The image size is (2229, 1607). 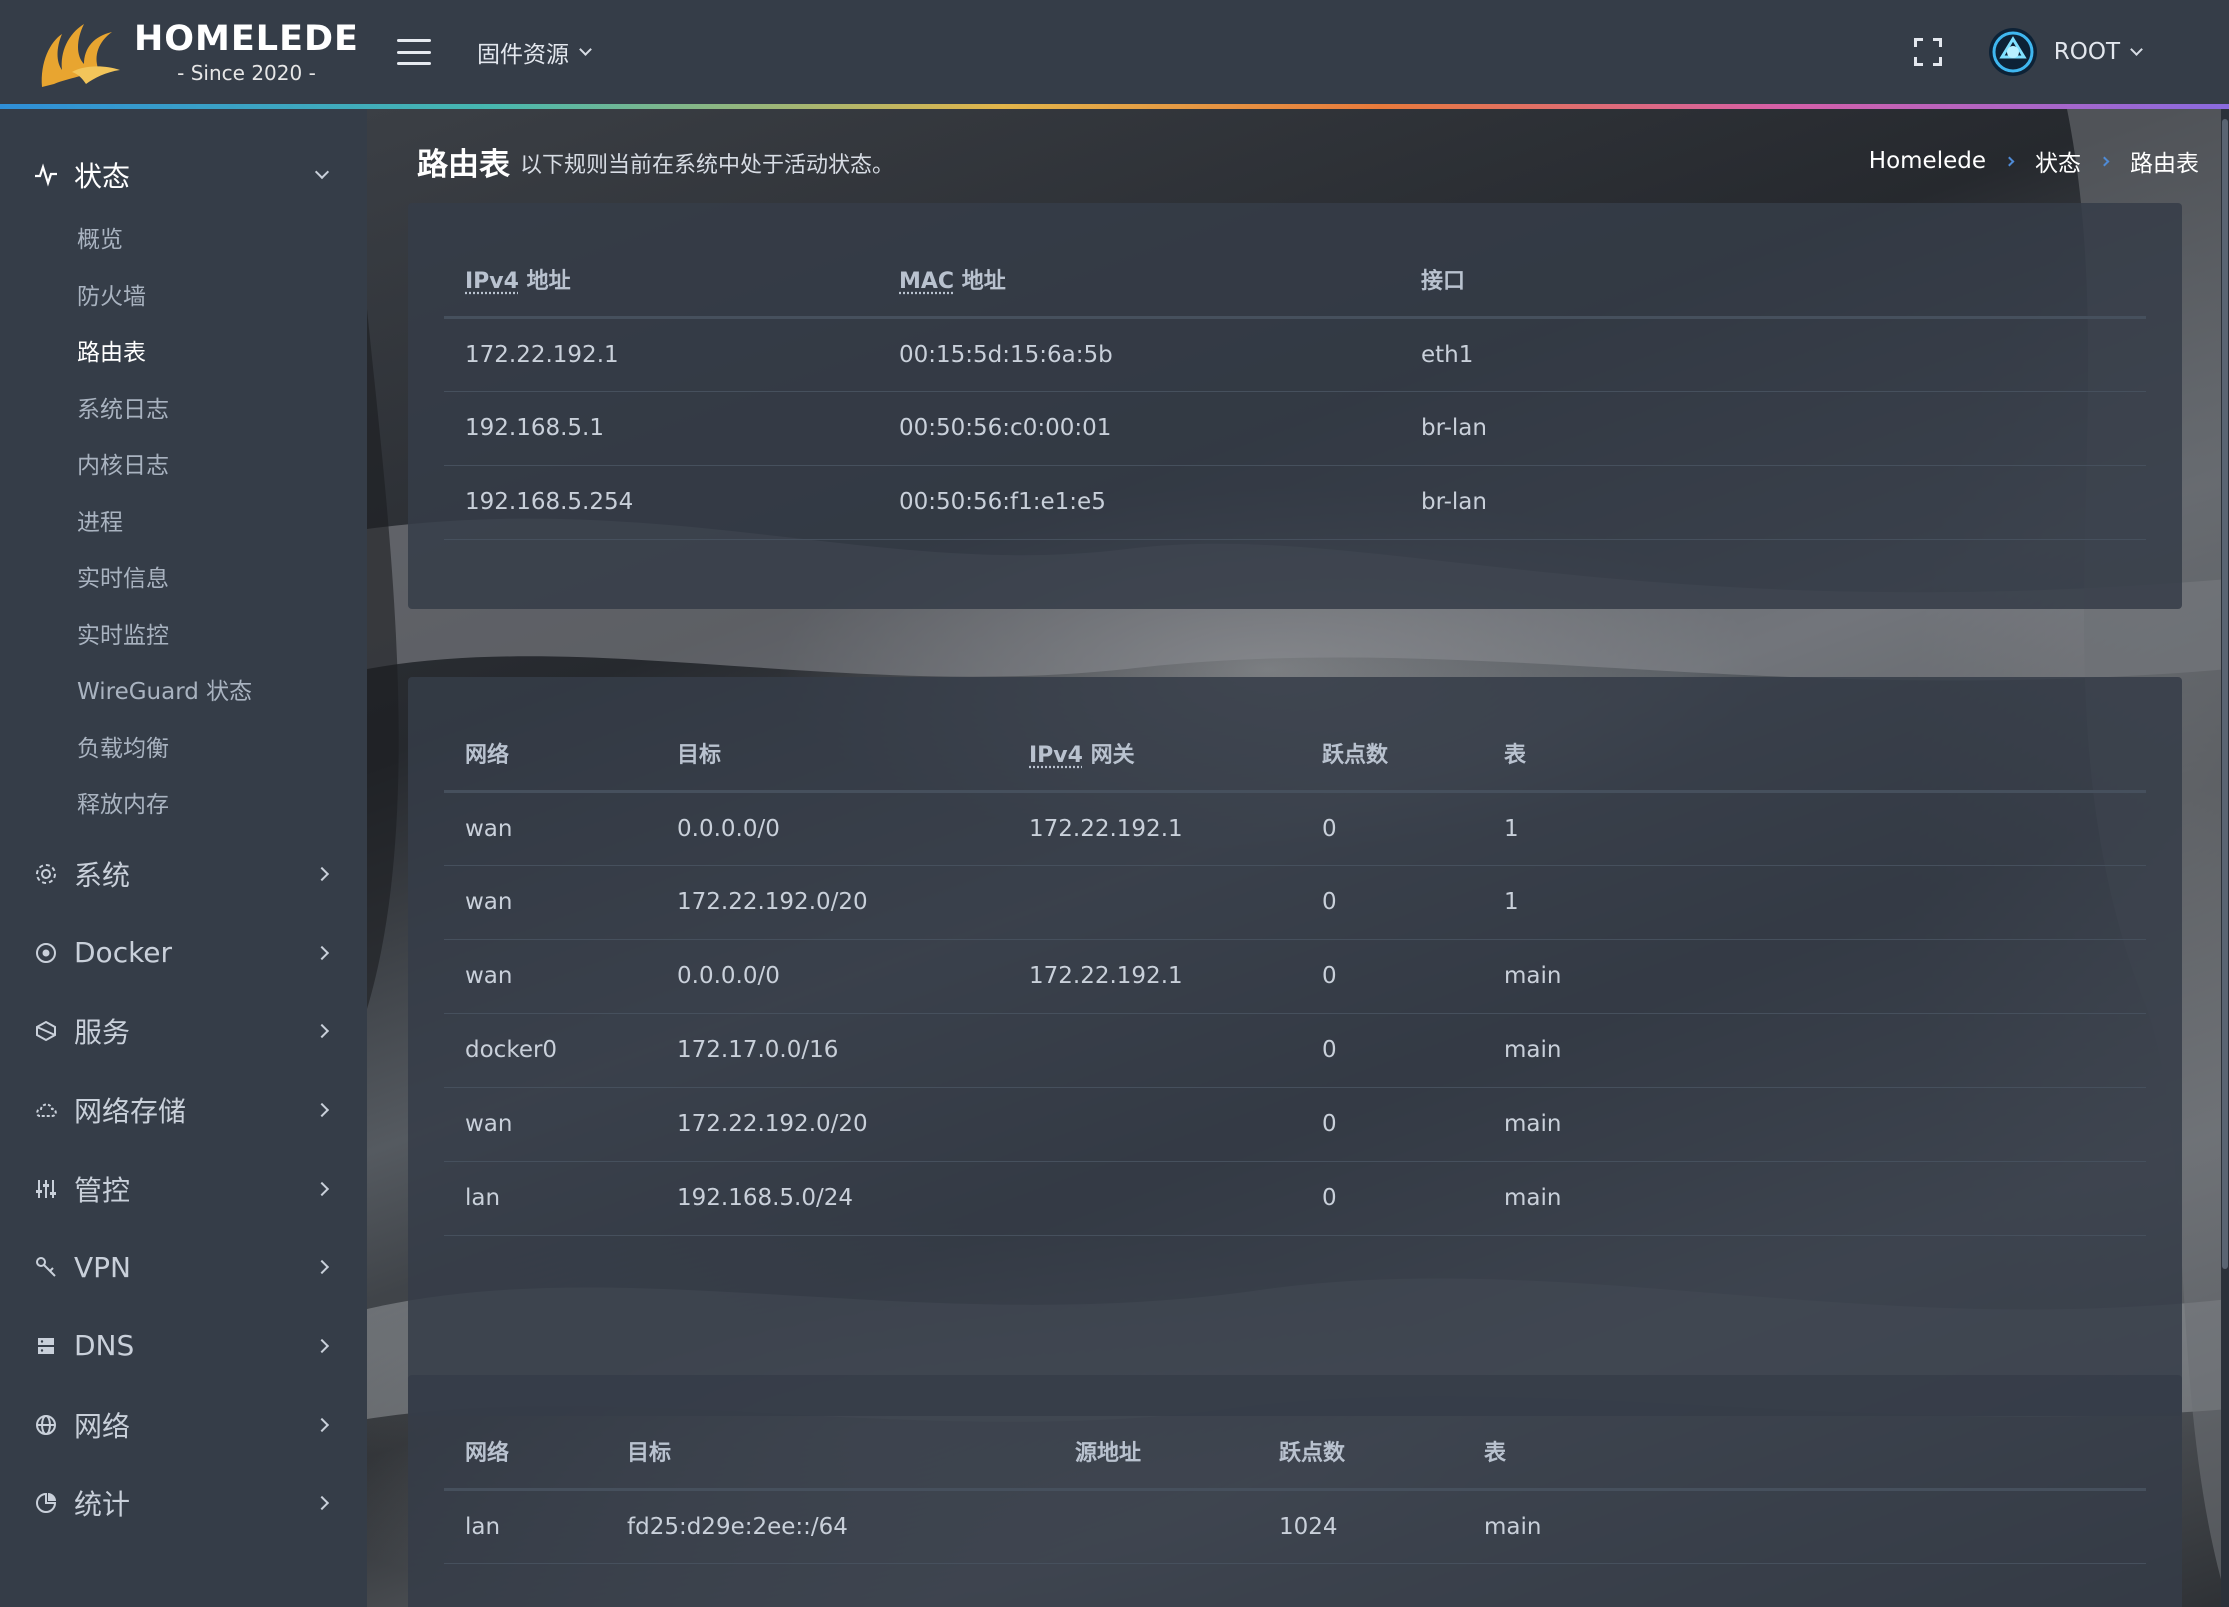 What do you see at coordinates (102, 1426) in the screenshot?
I see `sidebar-group-label: 网络` at bounding box center [102, 1426].